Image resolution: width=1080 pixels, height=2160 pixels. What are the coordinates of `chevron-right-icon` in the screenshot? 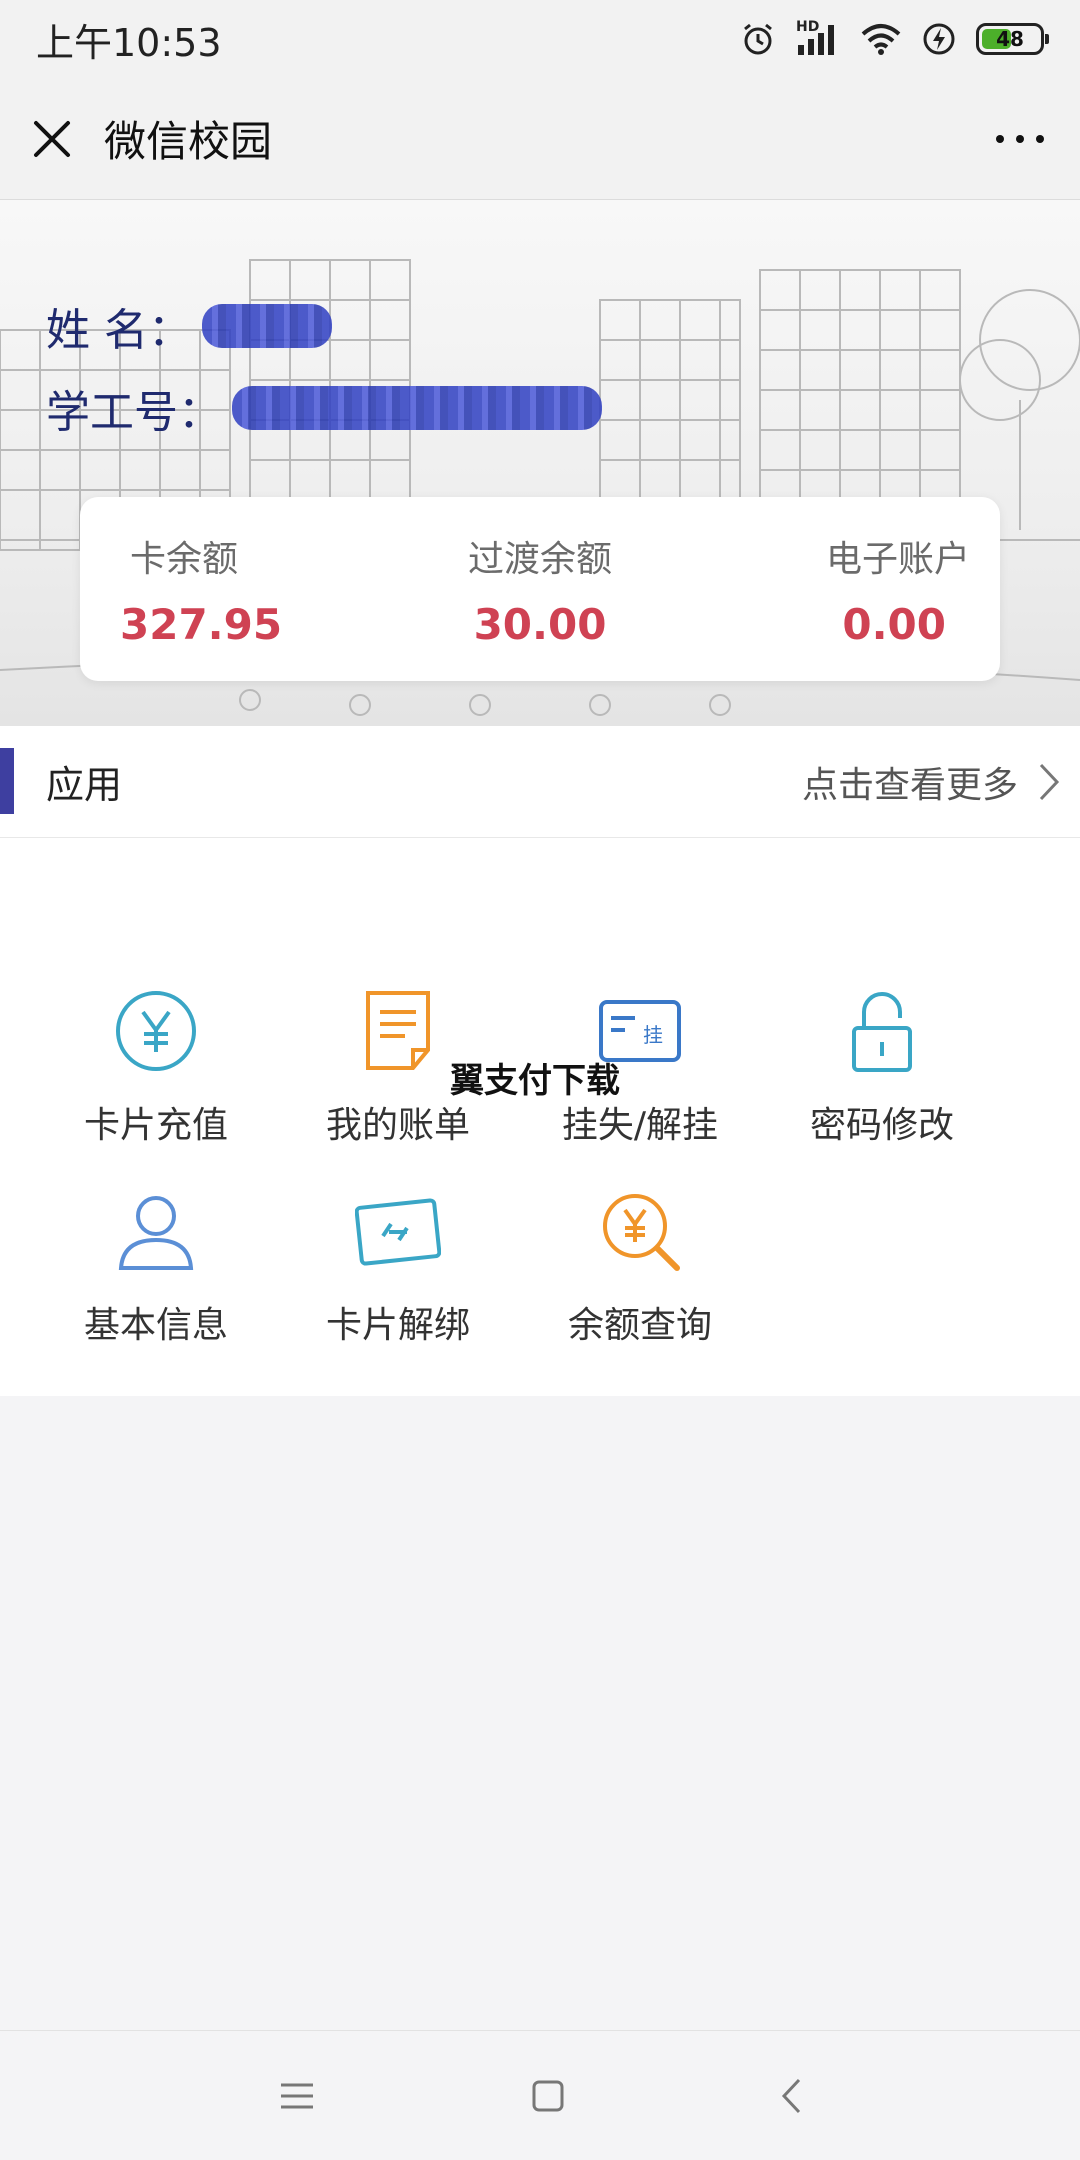 It's located at (1049, 781).